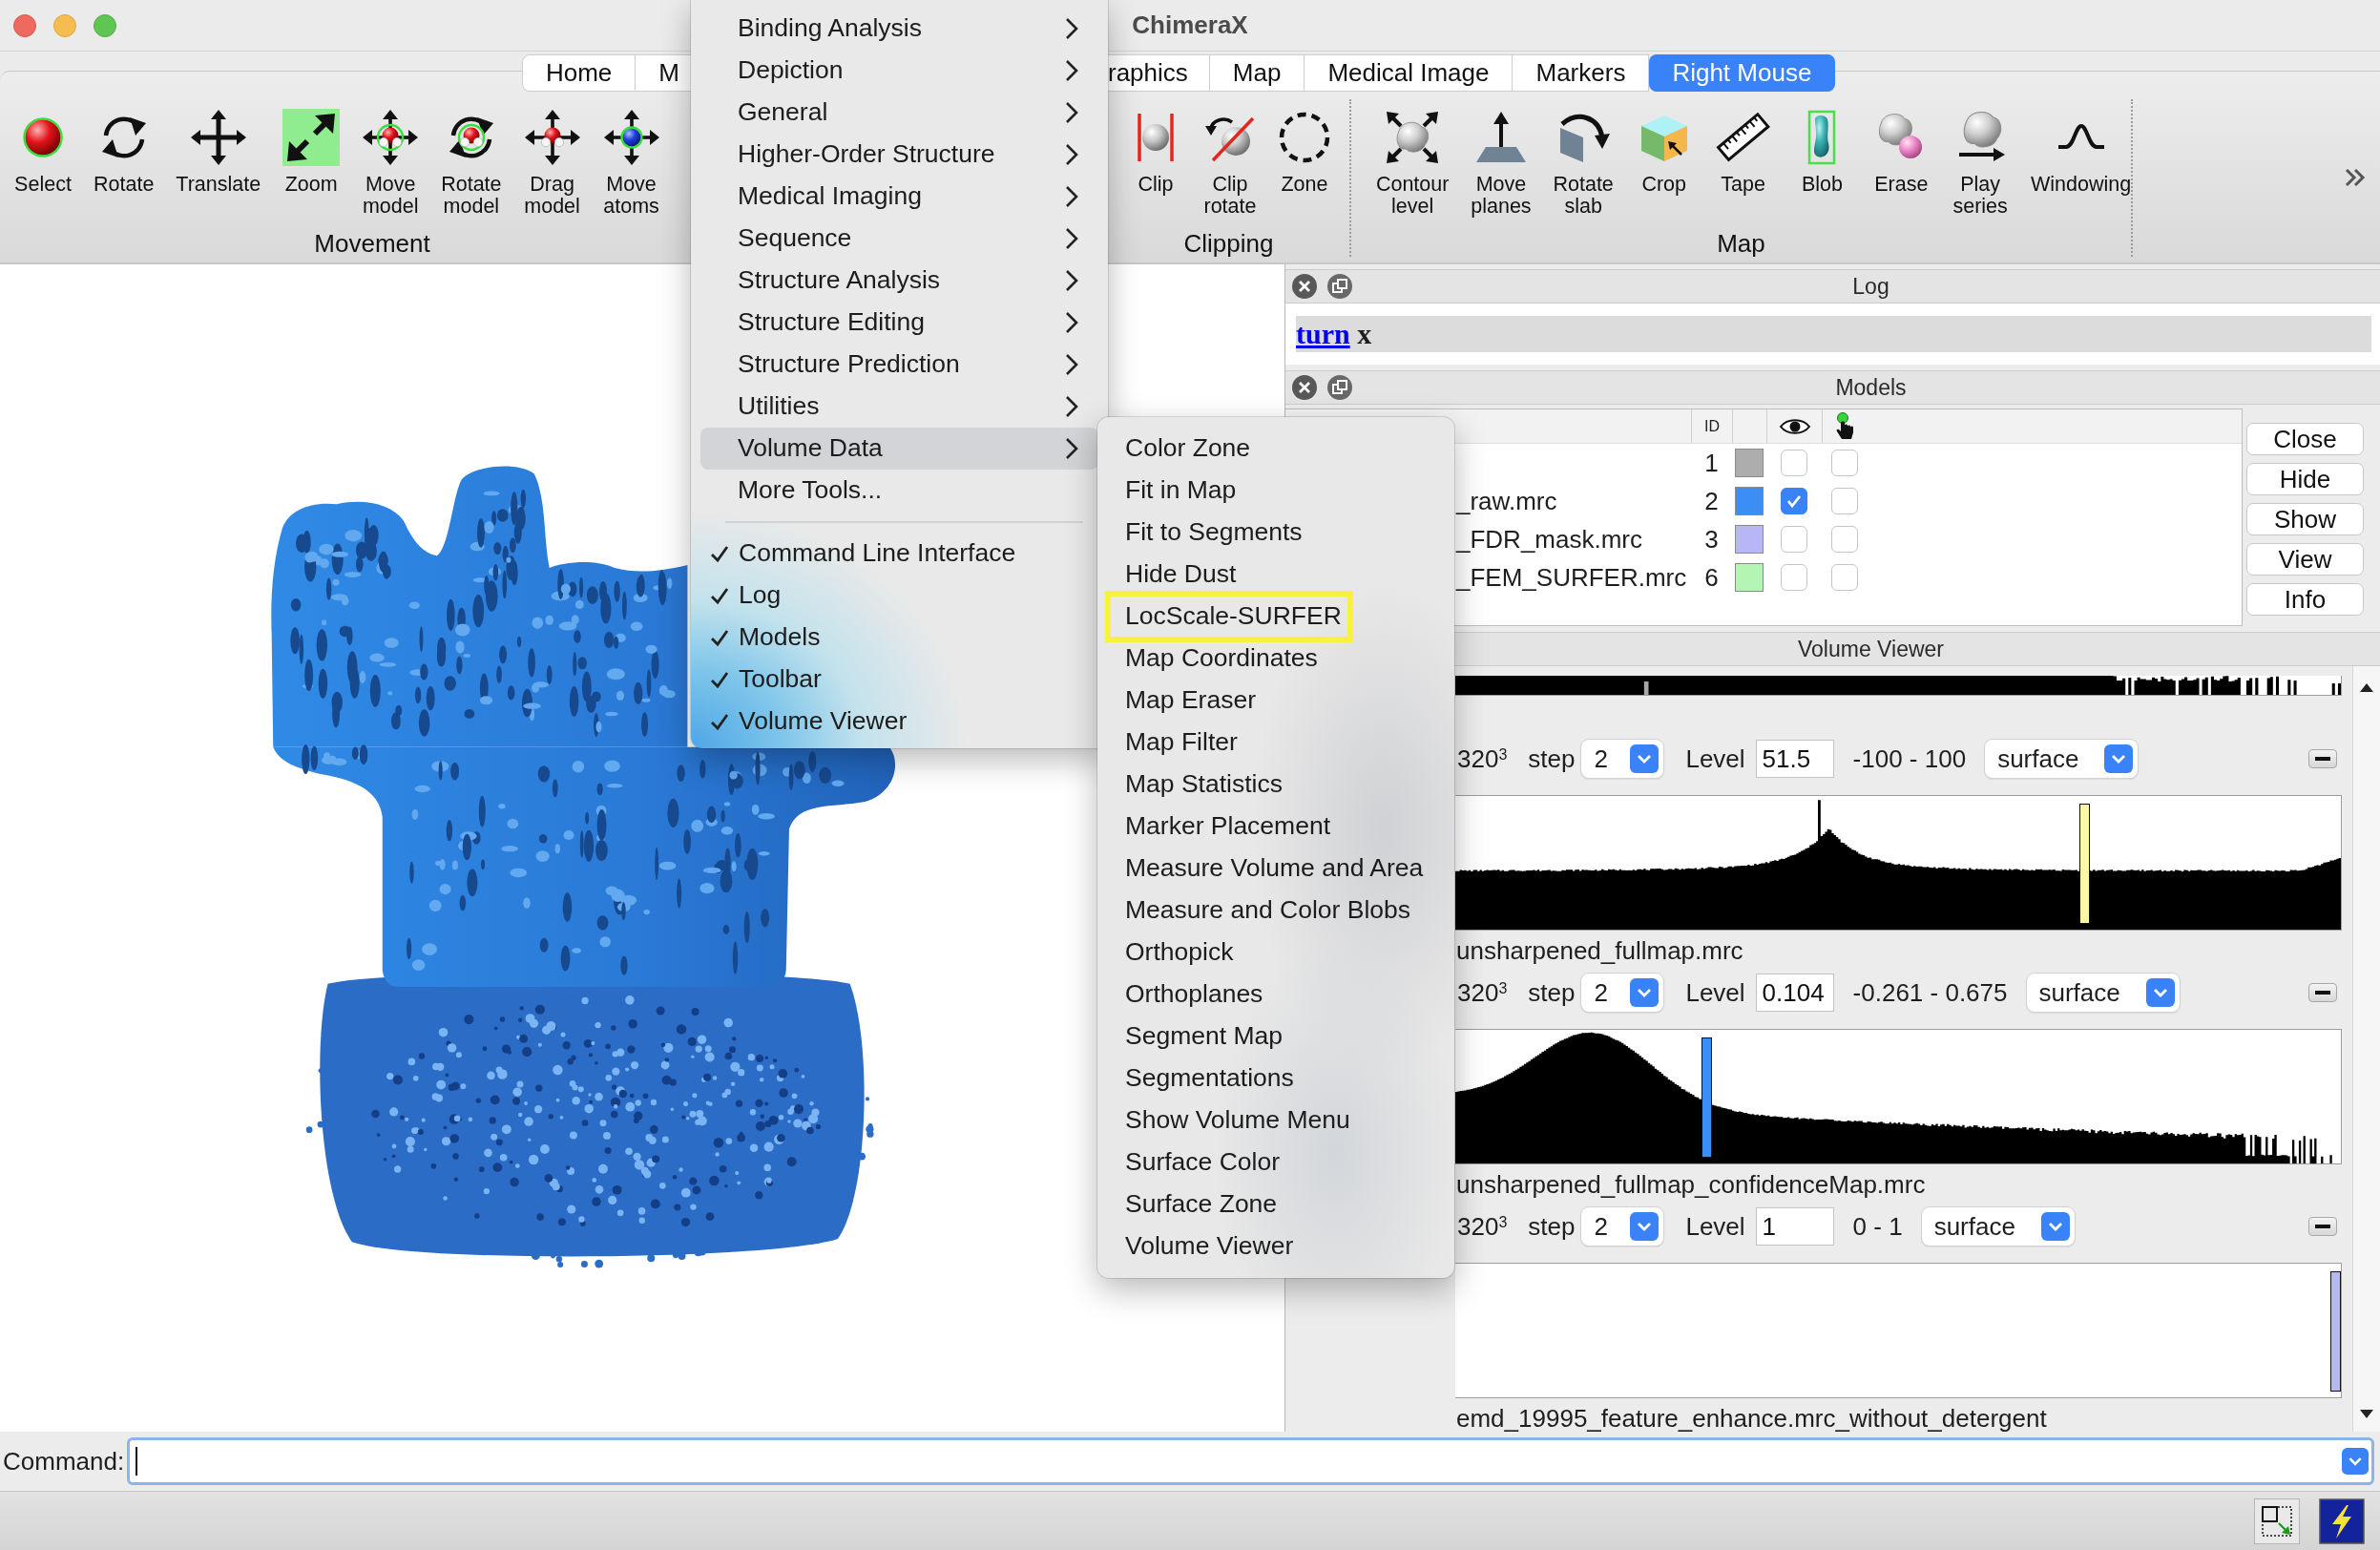  What do you see at coordinates (2305, 519) in the screenshot?
I see `model-action-button: Show` at bounding box center [2305, 519].